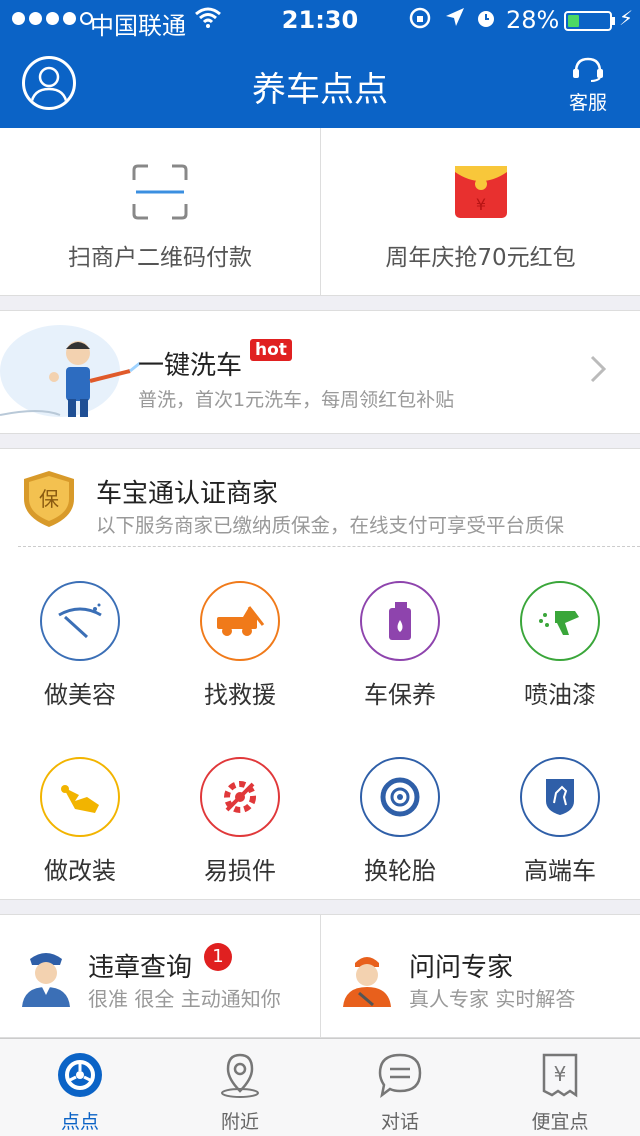 This screenshot has height=1136, width=640. What do you see at coordinates (560, 621) in the screenshot?
I see `spray-gun-icon` at bounding box center [560, 621].